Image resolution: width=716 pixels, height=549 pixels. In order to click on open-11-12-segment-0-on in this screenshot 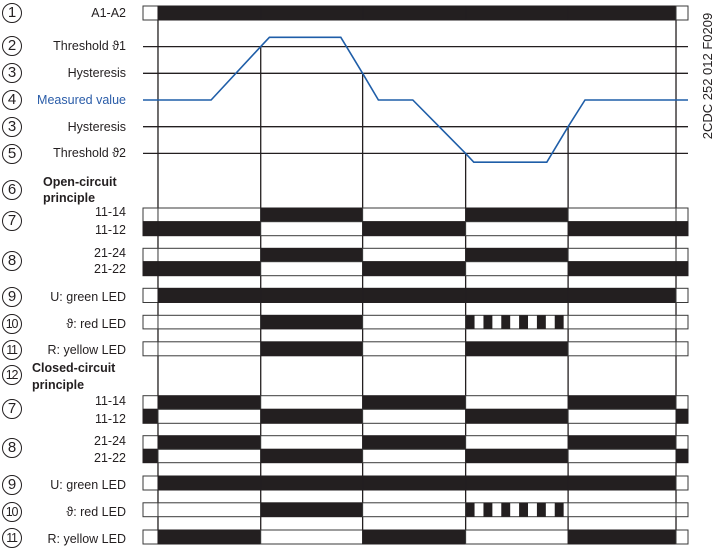, I will do `click(150, 229)`.